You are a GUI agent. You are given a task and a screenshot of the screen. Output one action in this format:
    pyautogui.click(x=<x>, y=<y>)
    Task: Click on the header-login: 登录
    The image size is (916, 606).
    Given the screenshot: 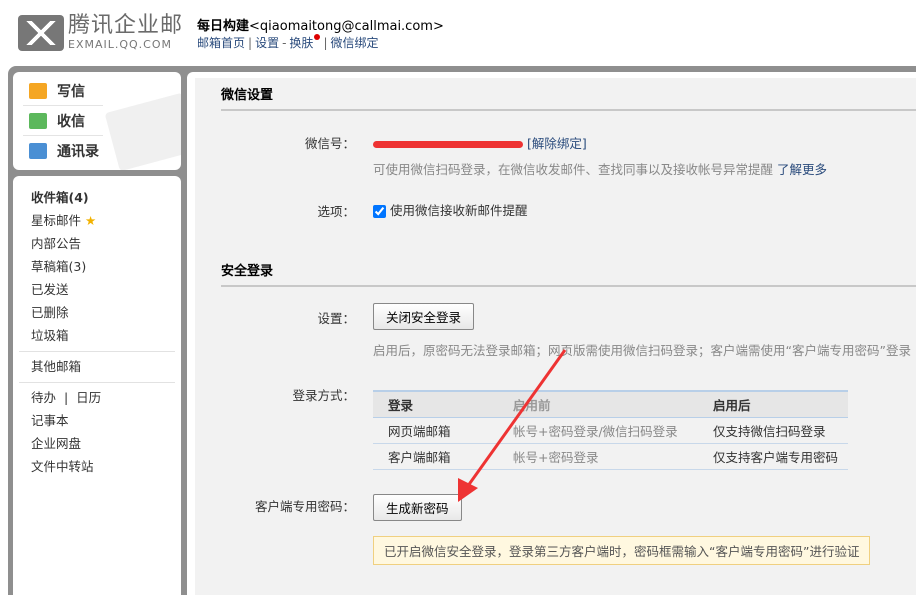 What is the action you would take?
    pyautogui.click(x=443, y=404)
    